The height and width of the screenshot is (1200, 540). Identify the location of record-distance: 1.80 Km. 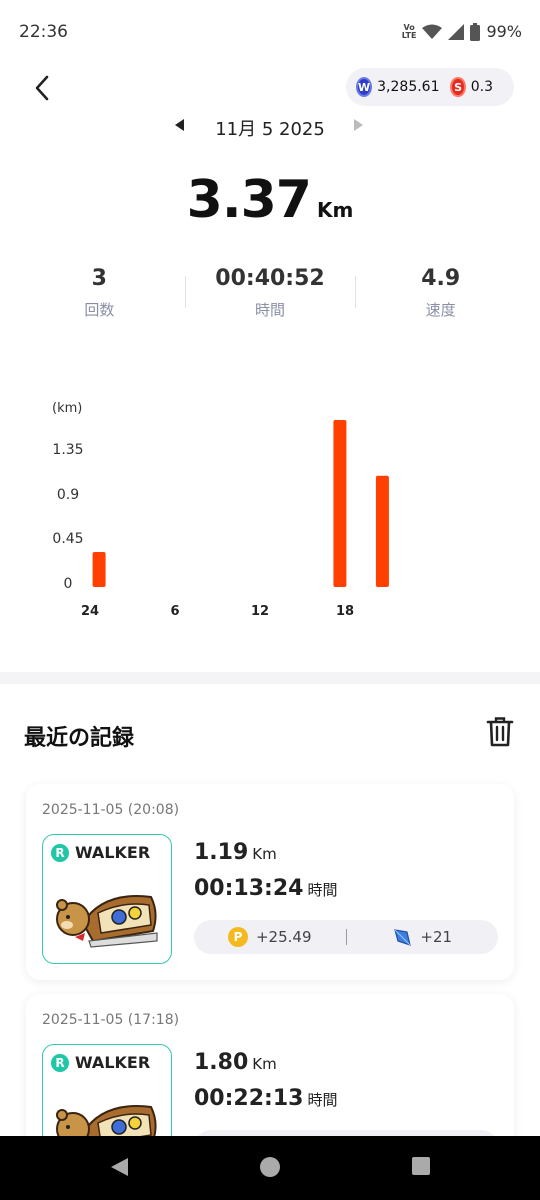
(235, 1062).